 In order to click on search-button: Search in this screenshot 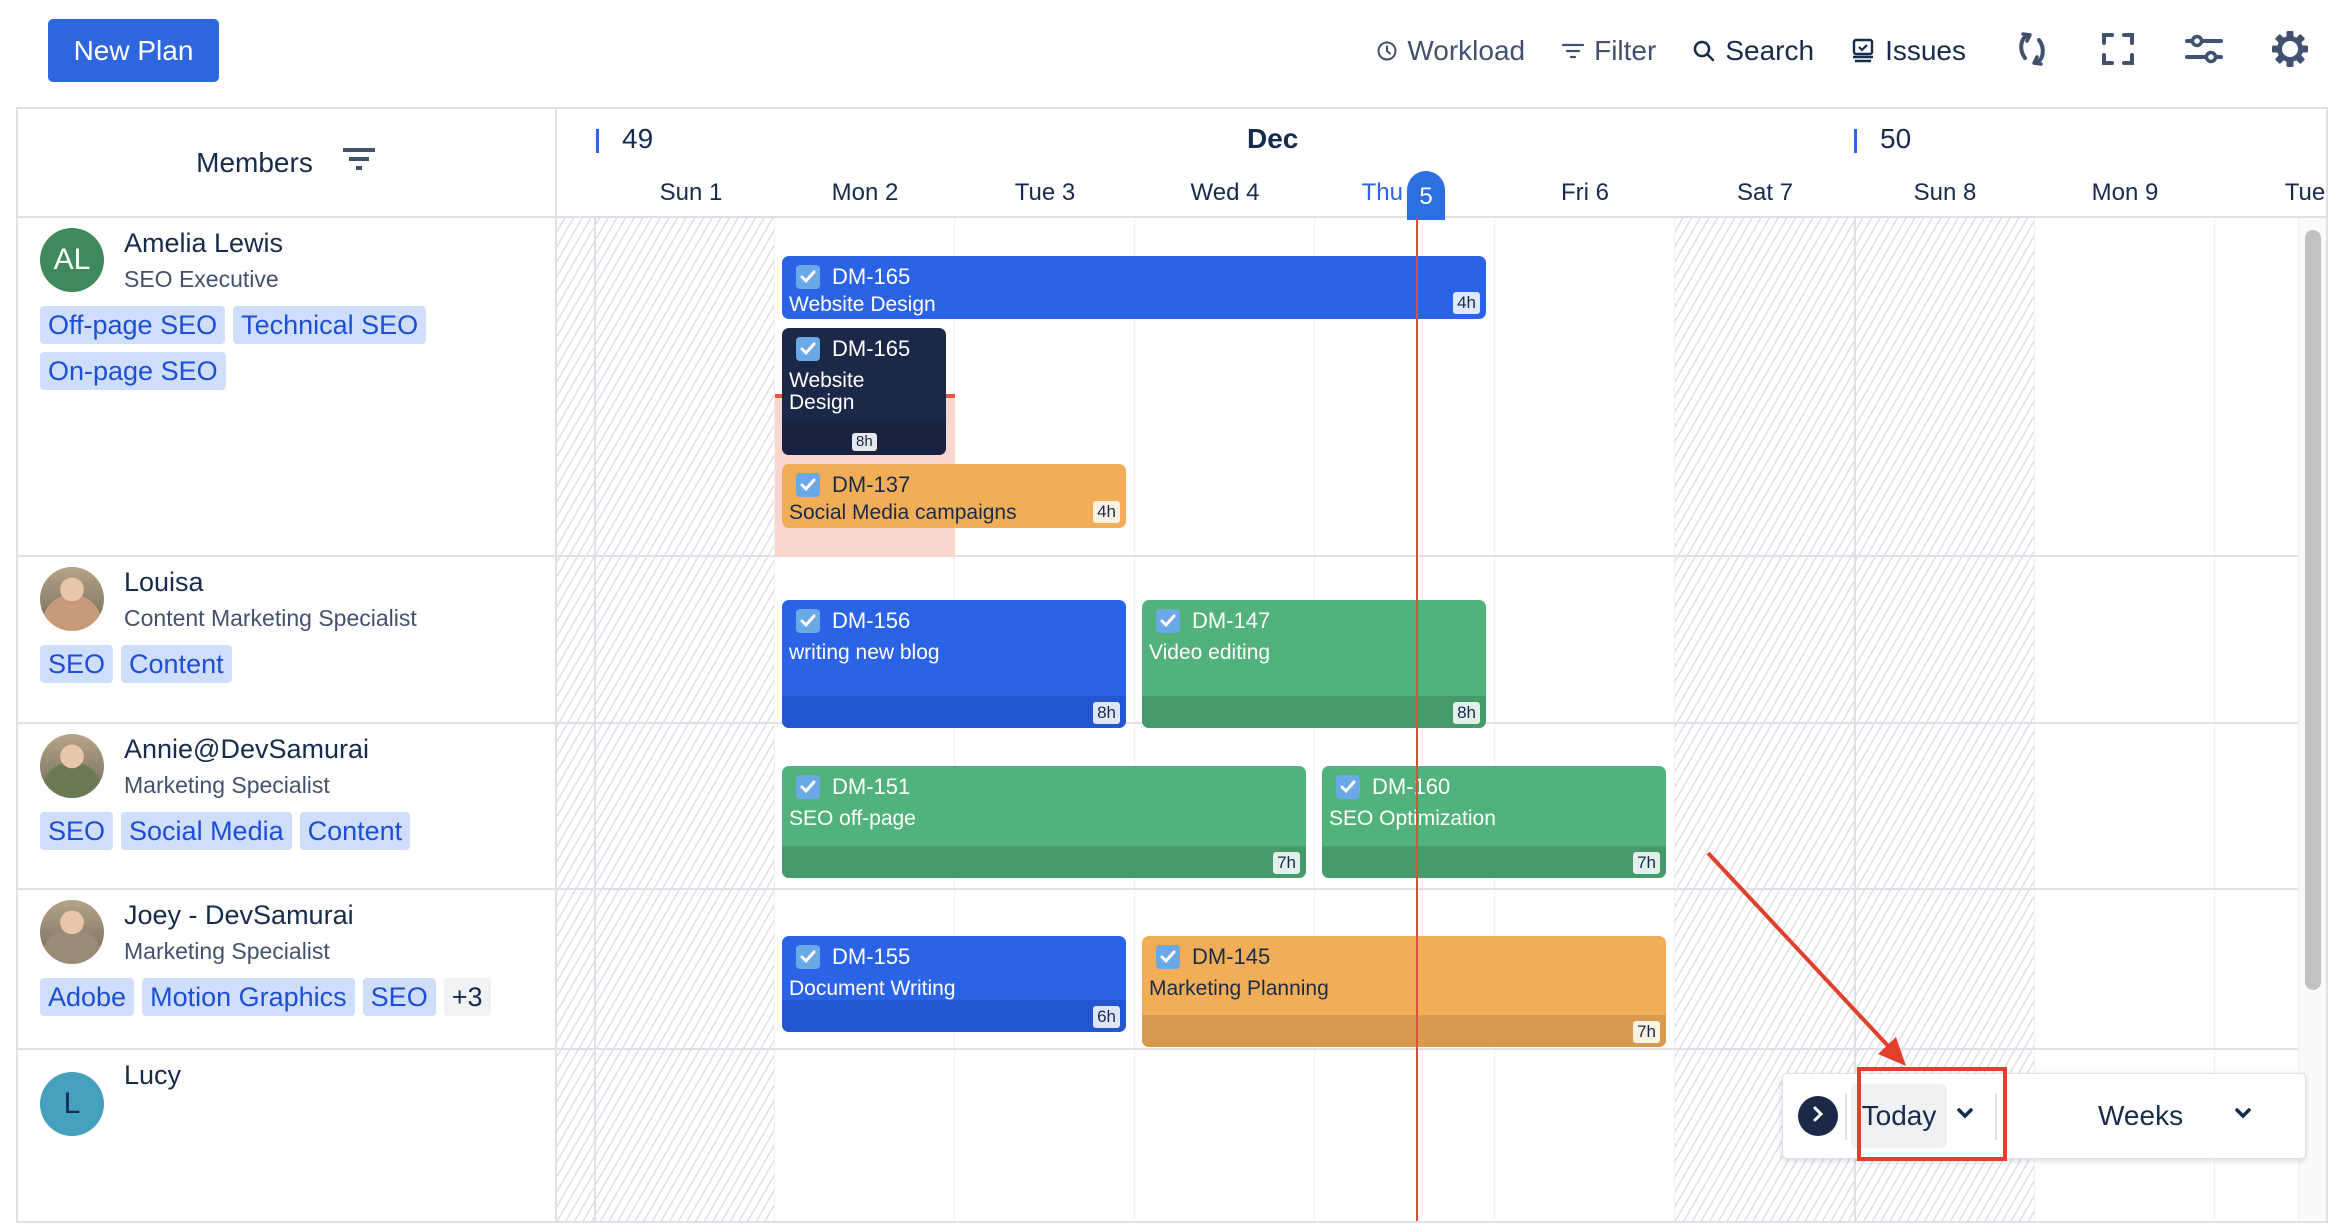, I will do `click(1753, 51)`.